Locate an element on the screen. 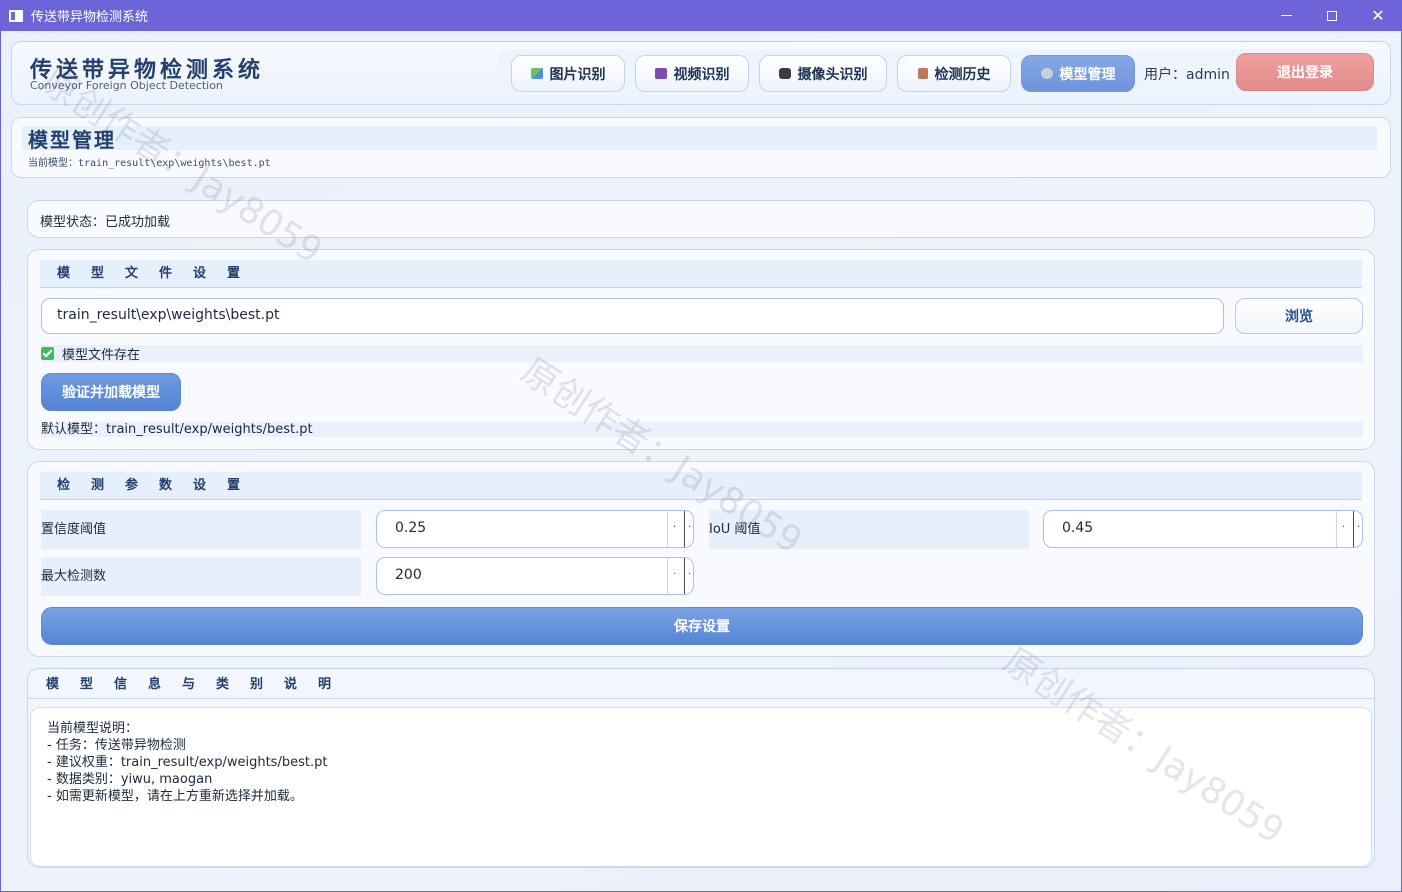 Image resolution: width=1402 pixels, height=892 pixels. nav-video-recognition: 视频识别 is located at coordinates (692, 73).